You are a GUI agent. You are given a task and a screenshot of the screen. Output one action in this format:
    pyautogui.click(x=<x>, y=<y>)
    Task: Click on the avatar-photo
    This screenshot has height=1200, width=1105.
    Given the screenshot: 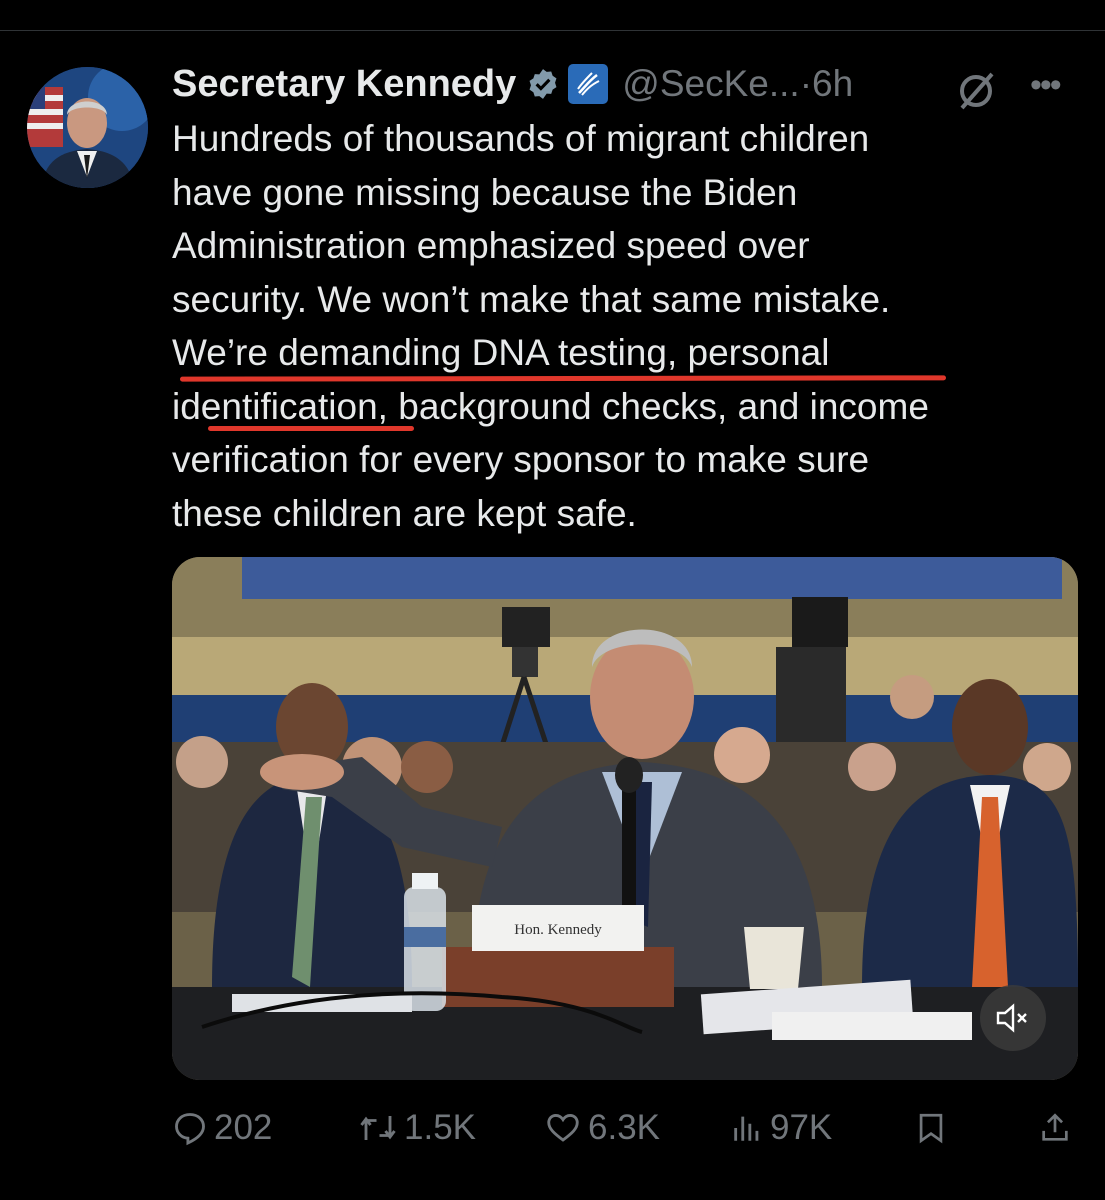 What is the action you would take?
    pyautogui.click(x=87, y=127)
    